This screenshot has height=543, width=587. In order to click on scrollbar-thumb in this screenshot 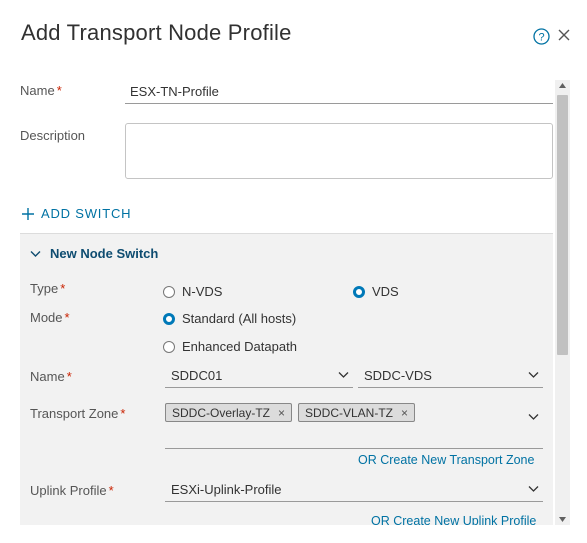, I will do `click(562, 225)`.